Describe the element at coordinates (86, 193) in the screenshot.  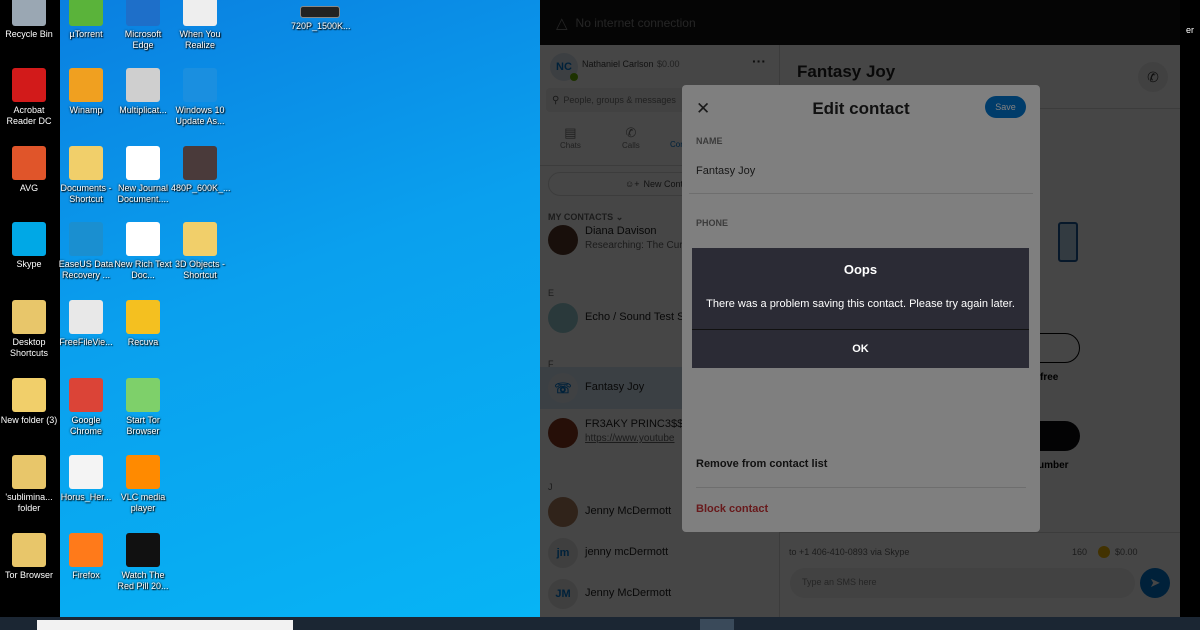
I see `desktop-icon-label: Documents - Shortcut` at that location.